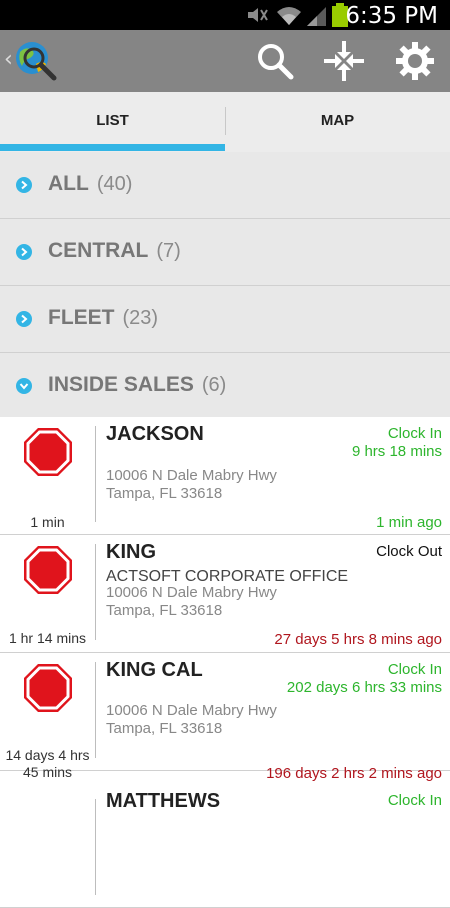 Image resolution: width=450 pixels, height=908 pixels. What do you see at coordinates (163, 801) in the screenshot?
I see `employee-name: MATTHEWS` at bounding box center [163, 801].